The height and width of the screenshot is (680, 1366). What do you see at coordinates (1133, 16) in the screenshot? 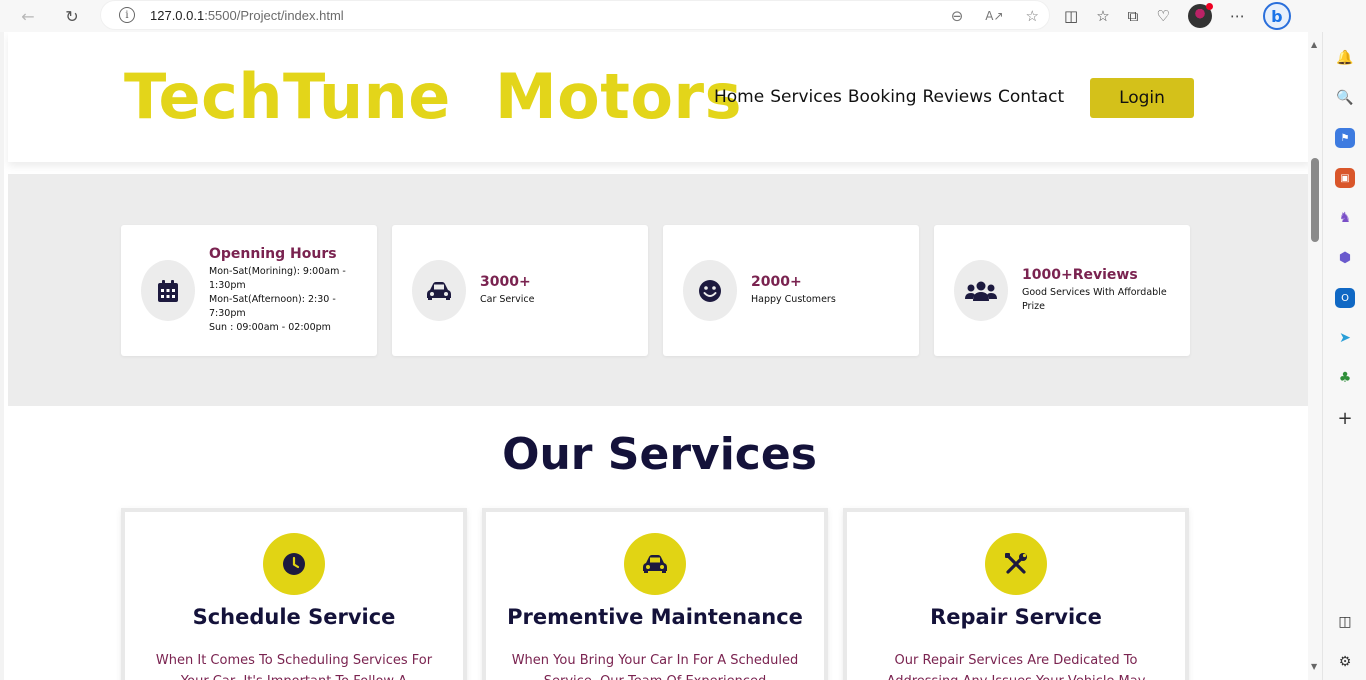
I see `collections-icon: ⧉` at bounding box center [1133, 16].